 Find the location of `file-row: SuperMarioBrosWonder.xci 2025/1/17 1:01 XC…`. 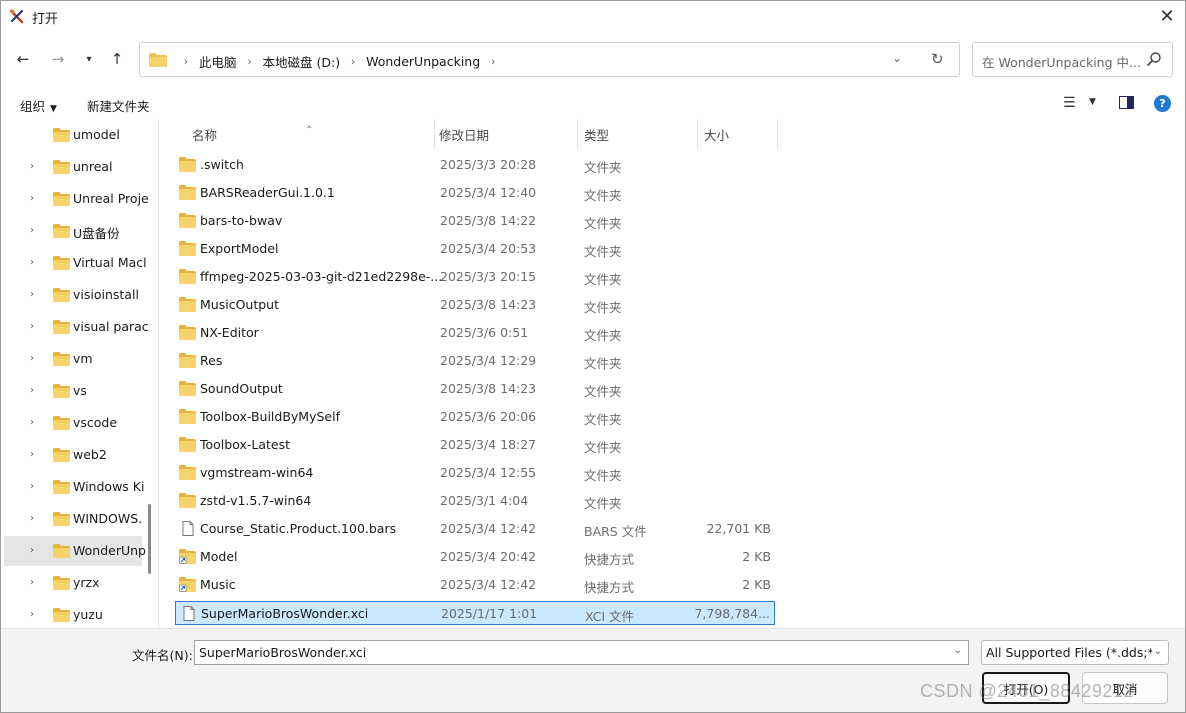

file-row: SuperMarioBrosWonder.xci 2025/1/17 1:01 XC… is located at coordinates (475, 613).